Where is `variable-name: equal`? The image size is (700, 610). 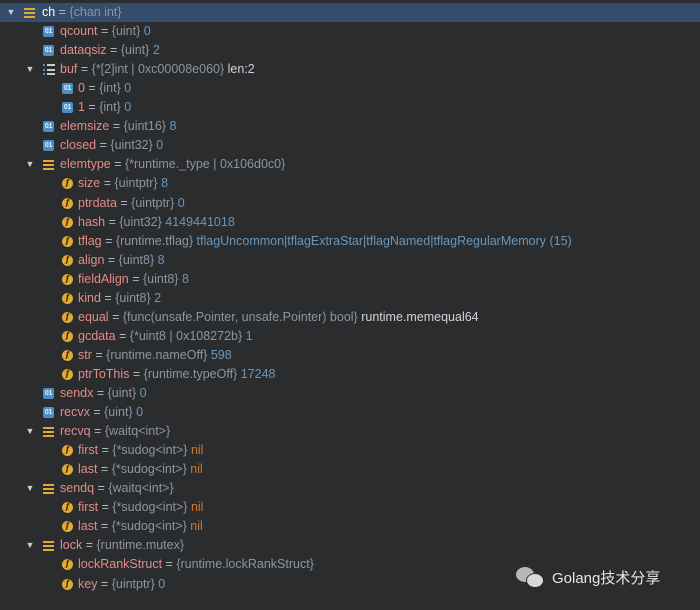 variable-name: equal is located at coordinates (93, 316).